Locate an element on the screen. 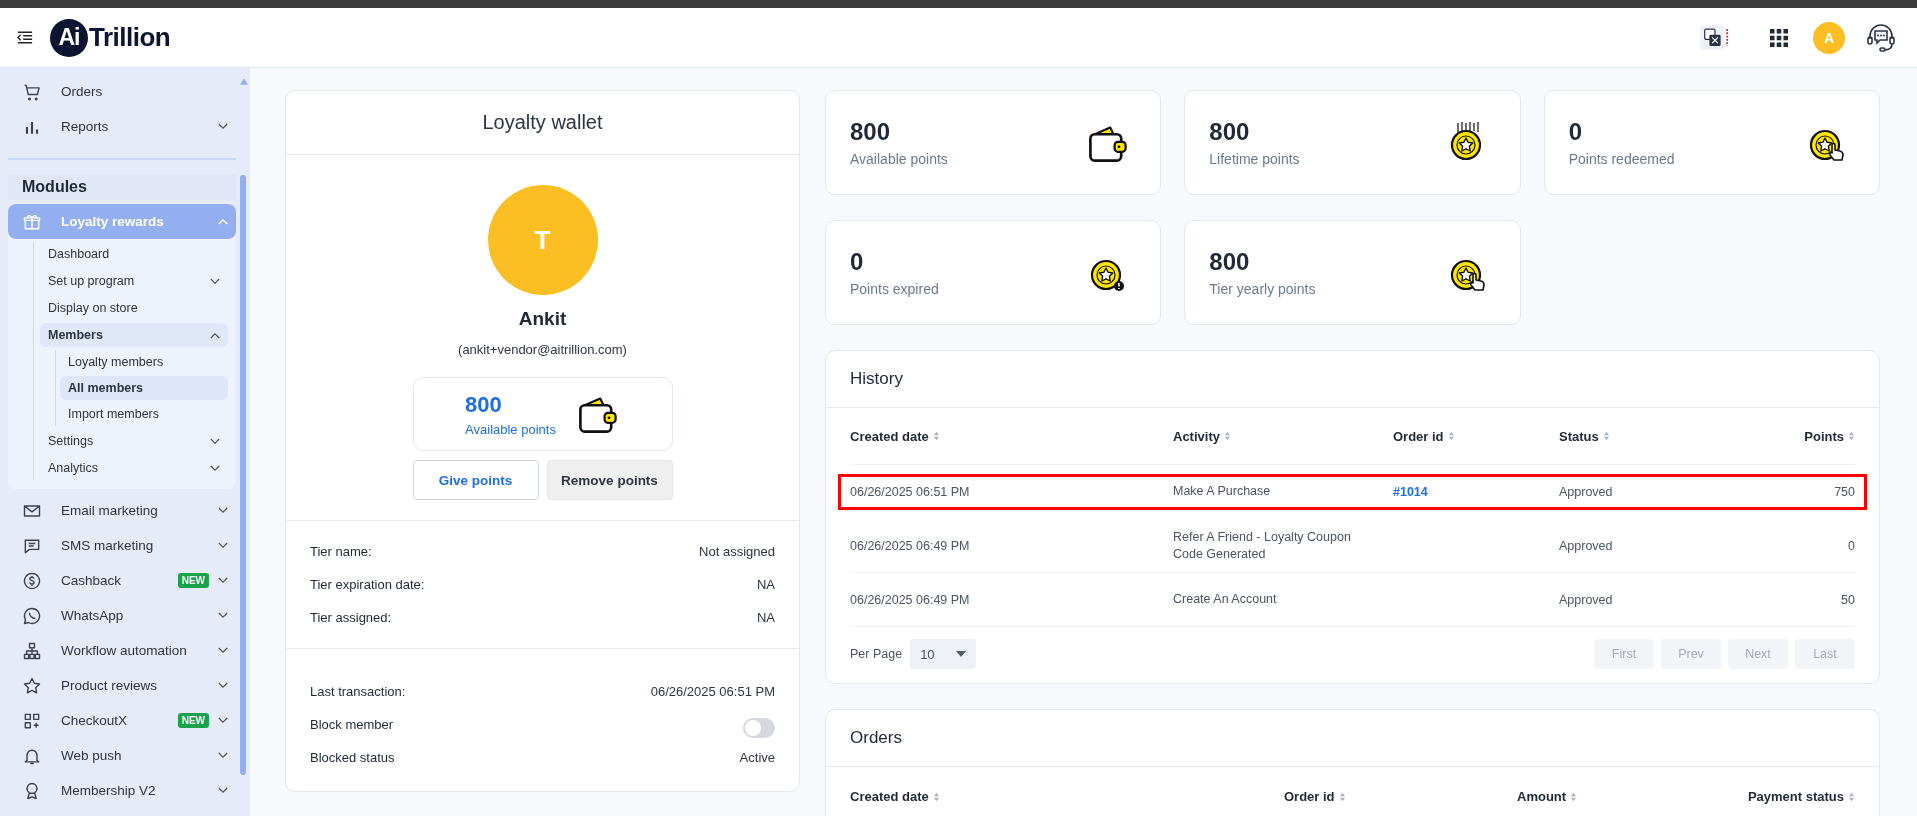 This screenshot has height=816, width=1917. block-member-toggle is located at coordinates (759, 727).